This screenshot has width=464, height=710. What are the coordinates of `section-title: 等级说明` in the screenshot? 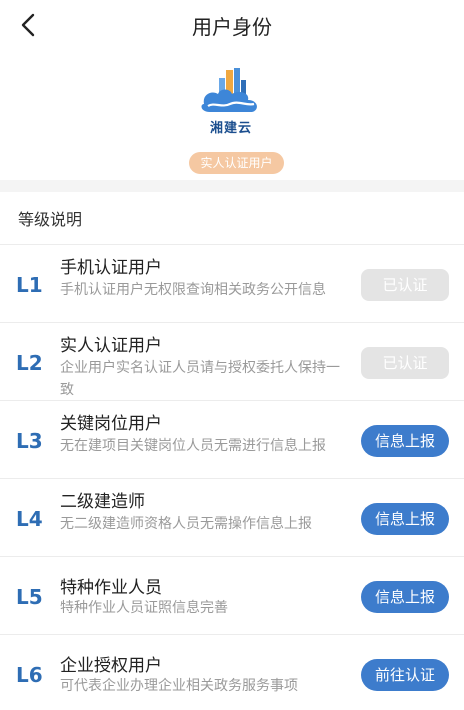 It's located at (50, 219).